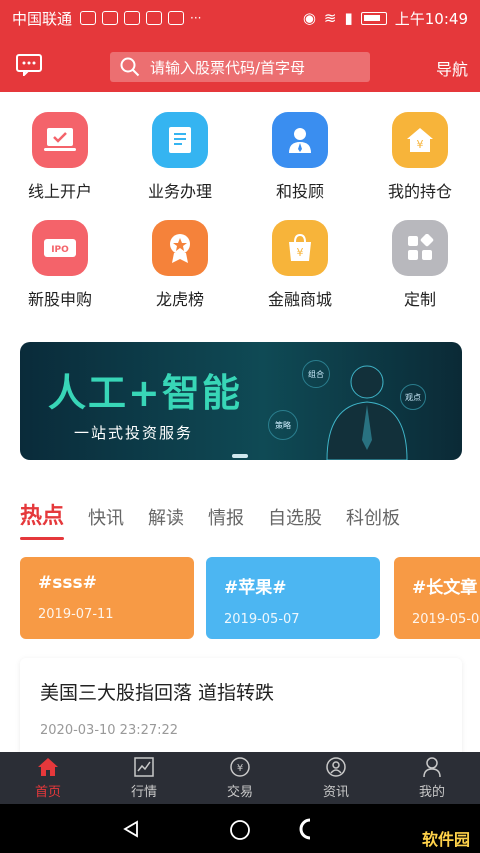 Image resolution: width=480 pixels, height=853 pixels. I want to click on carousel-indicator, so click(240, 456).